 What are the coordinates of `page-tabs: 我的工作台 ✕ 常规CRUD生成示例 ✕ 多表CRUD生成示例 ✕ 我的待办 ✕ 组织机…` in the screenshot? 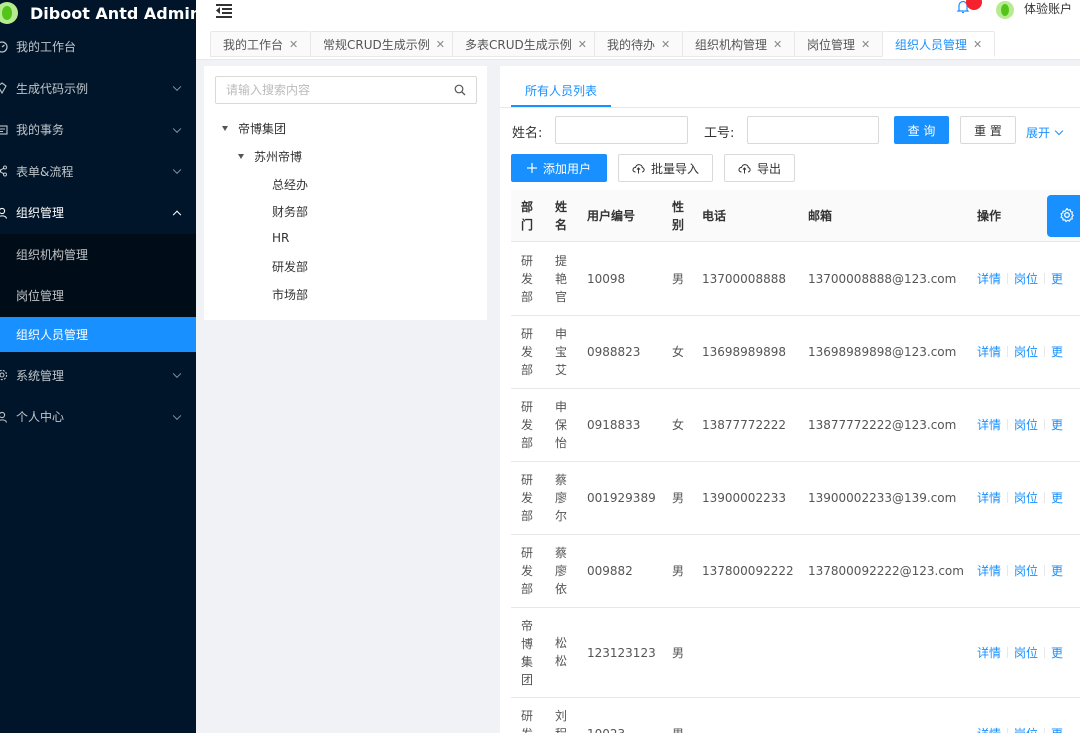 It's located at (638, 43).